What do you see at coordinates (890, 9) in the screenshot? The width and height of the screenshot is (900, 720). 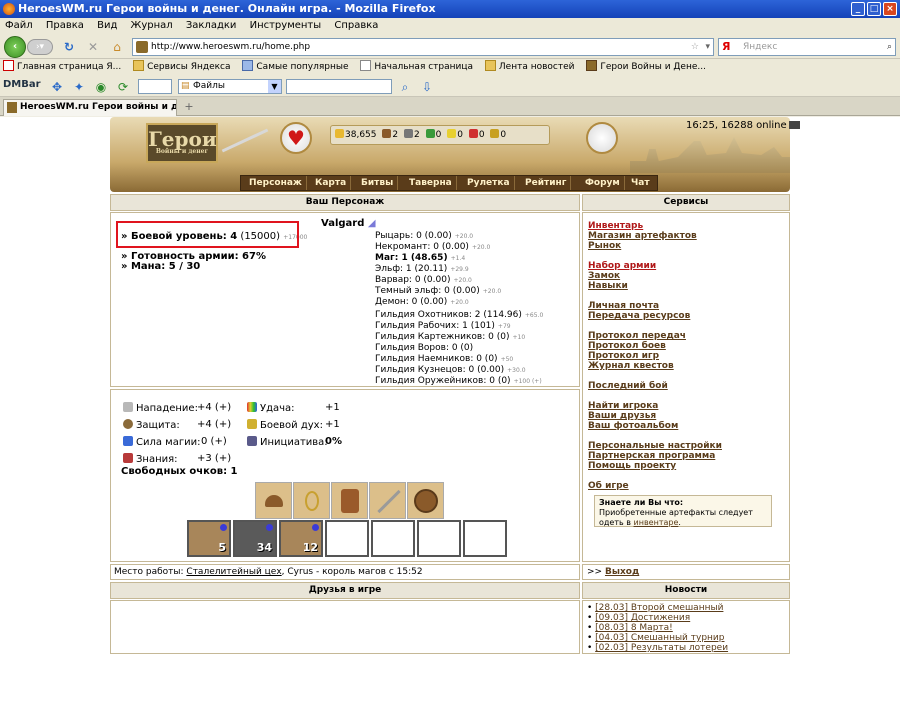 I see `close-button: ×` at bounding box center [890, 9].